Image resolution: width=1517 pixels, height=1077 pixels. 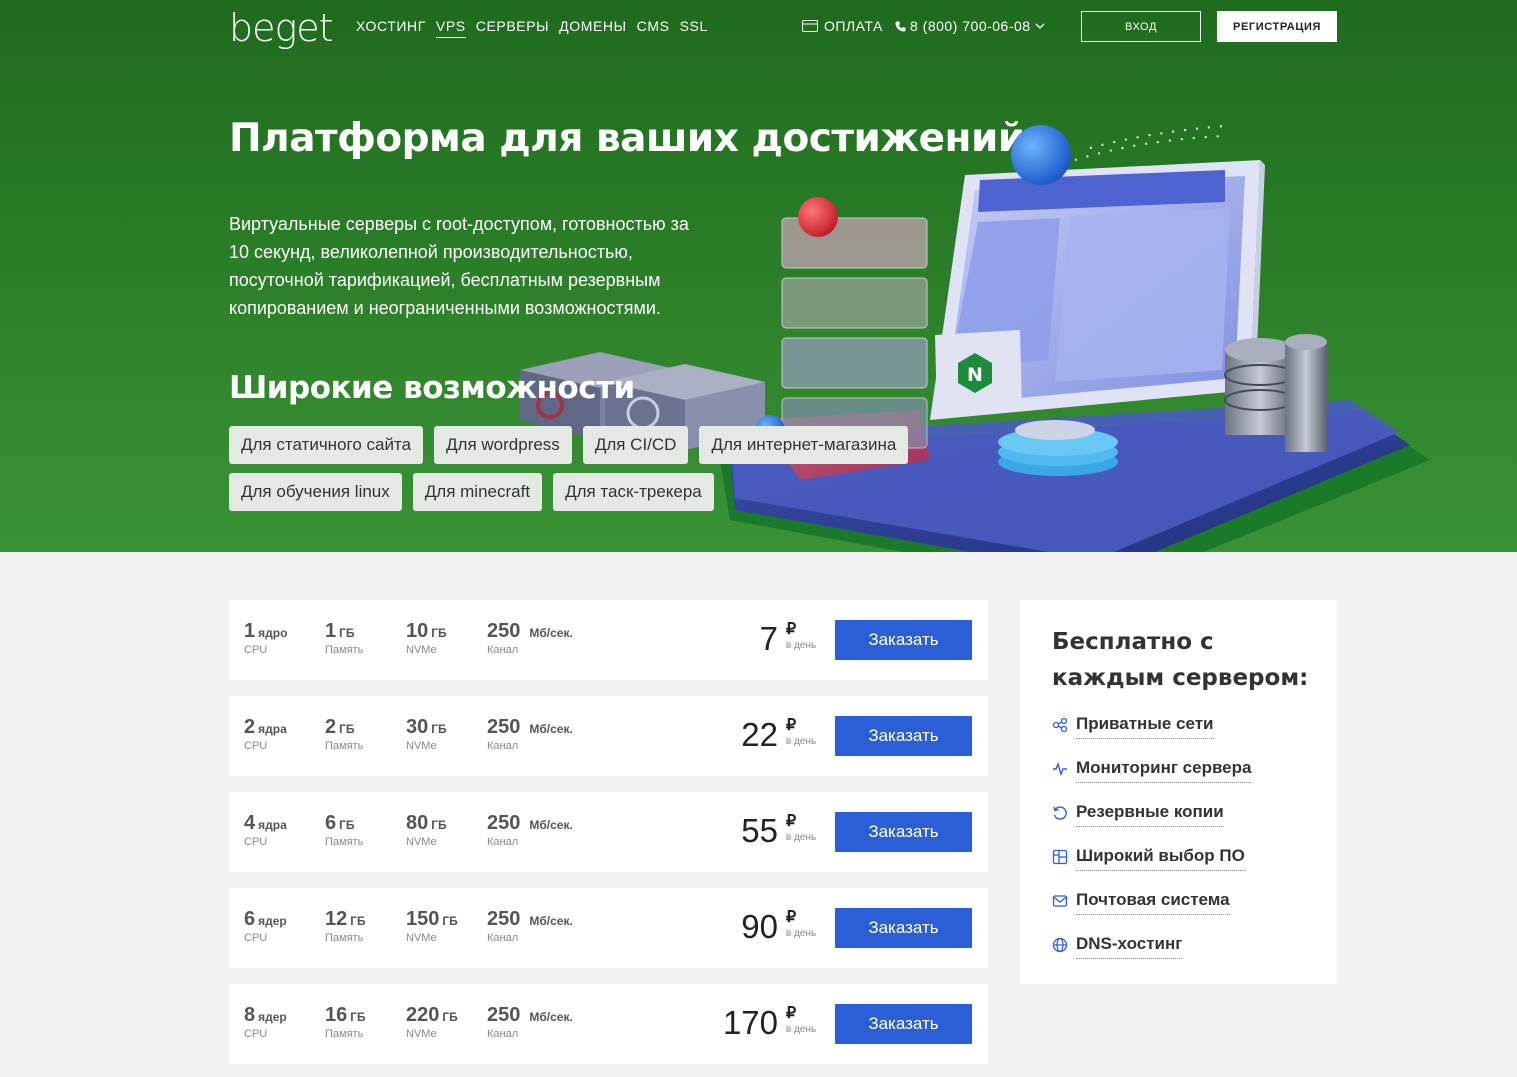 I want to click on login-button: ВХОД, so click(x=1141, y=26).